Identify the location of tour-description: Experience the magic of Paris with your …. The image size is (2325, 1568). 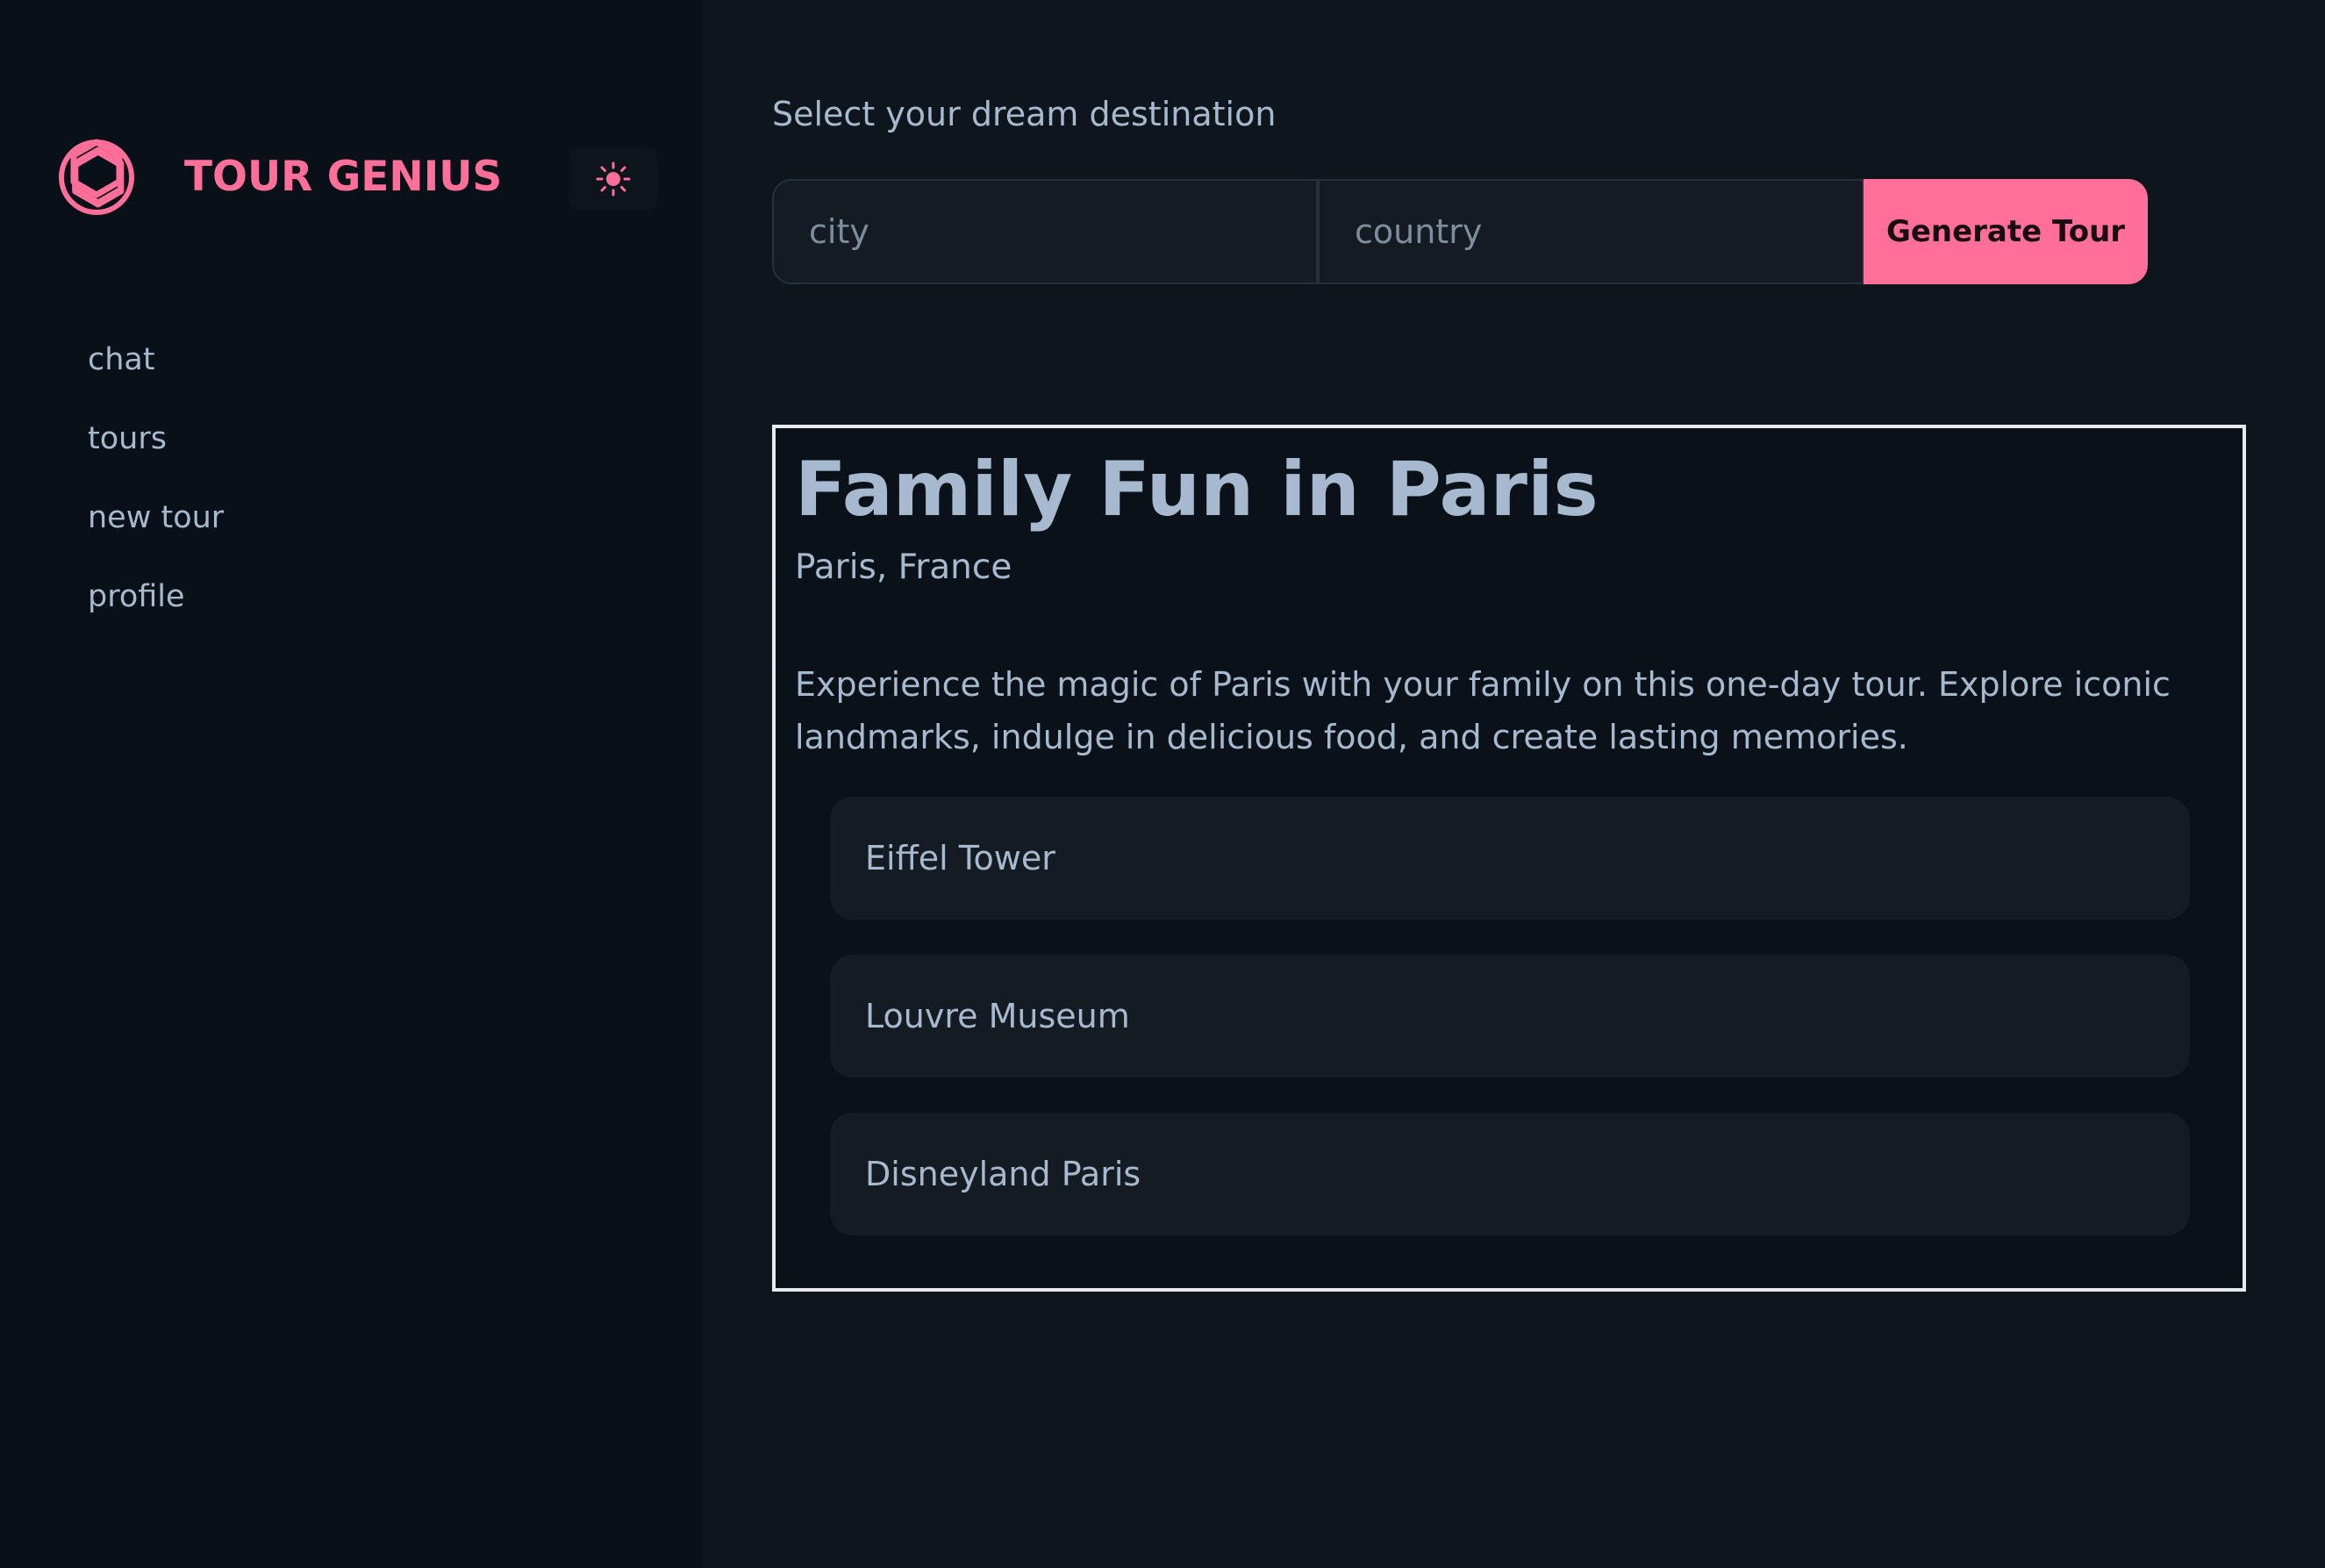
(1483, 710).